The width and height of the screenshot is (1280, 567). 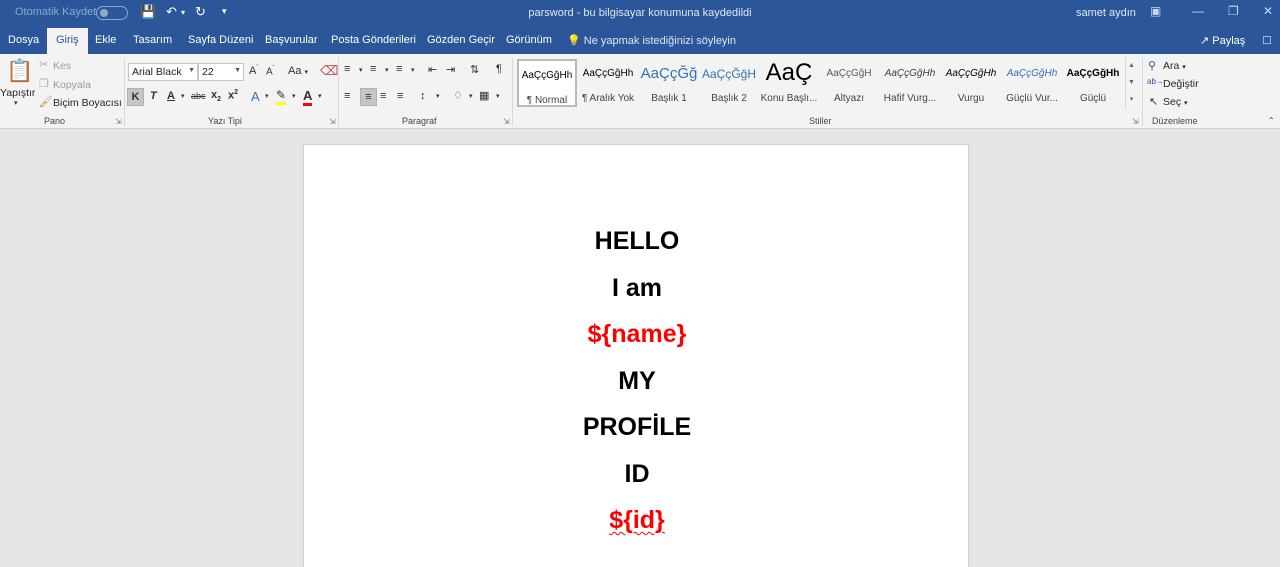 What do you see at coordinates (281, 96) in the screenshot?
I see `highlight-icon: ✎` at bounding box center [281, 96].